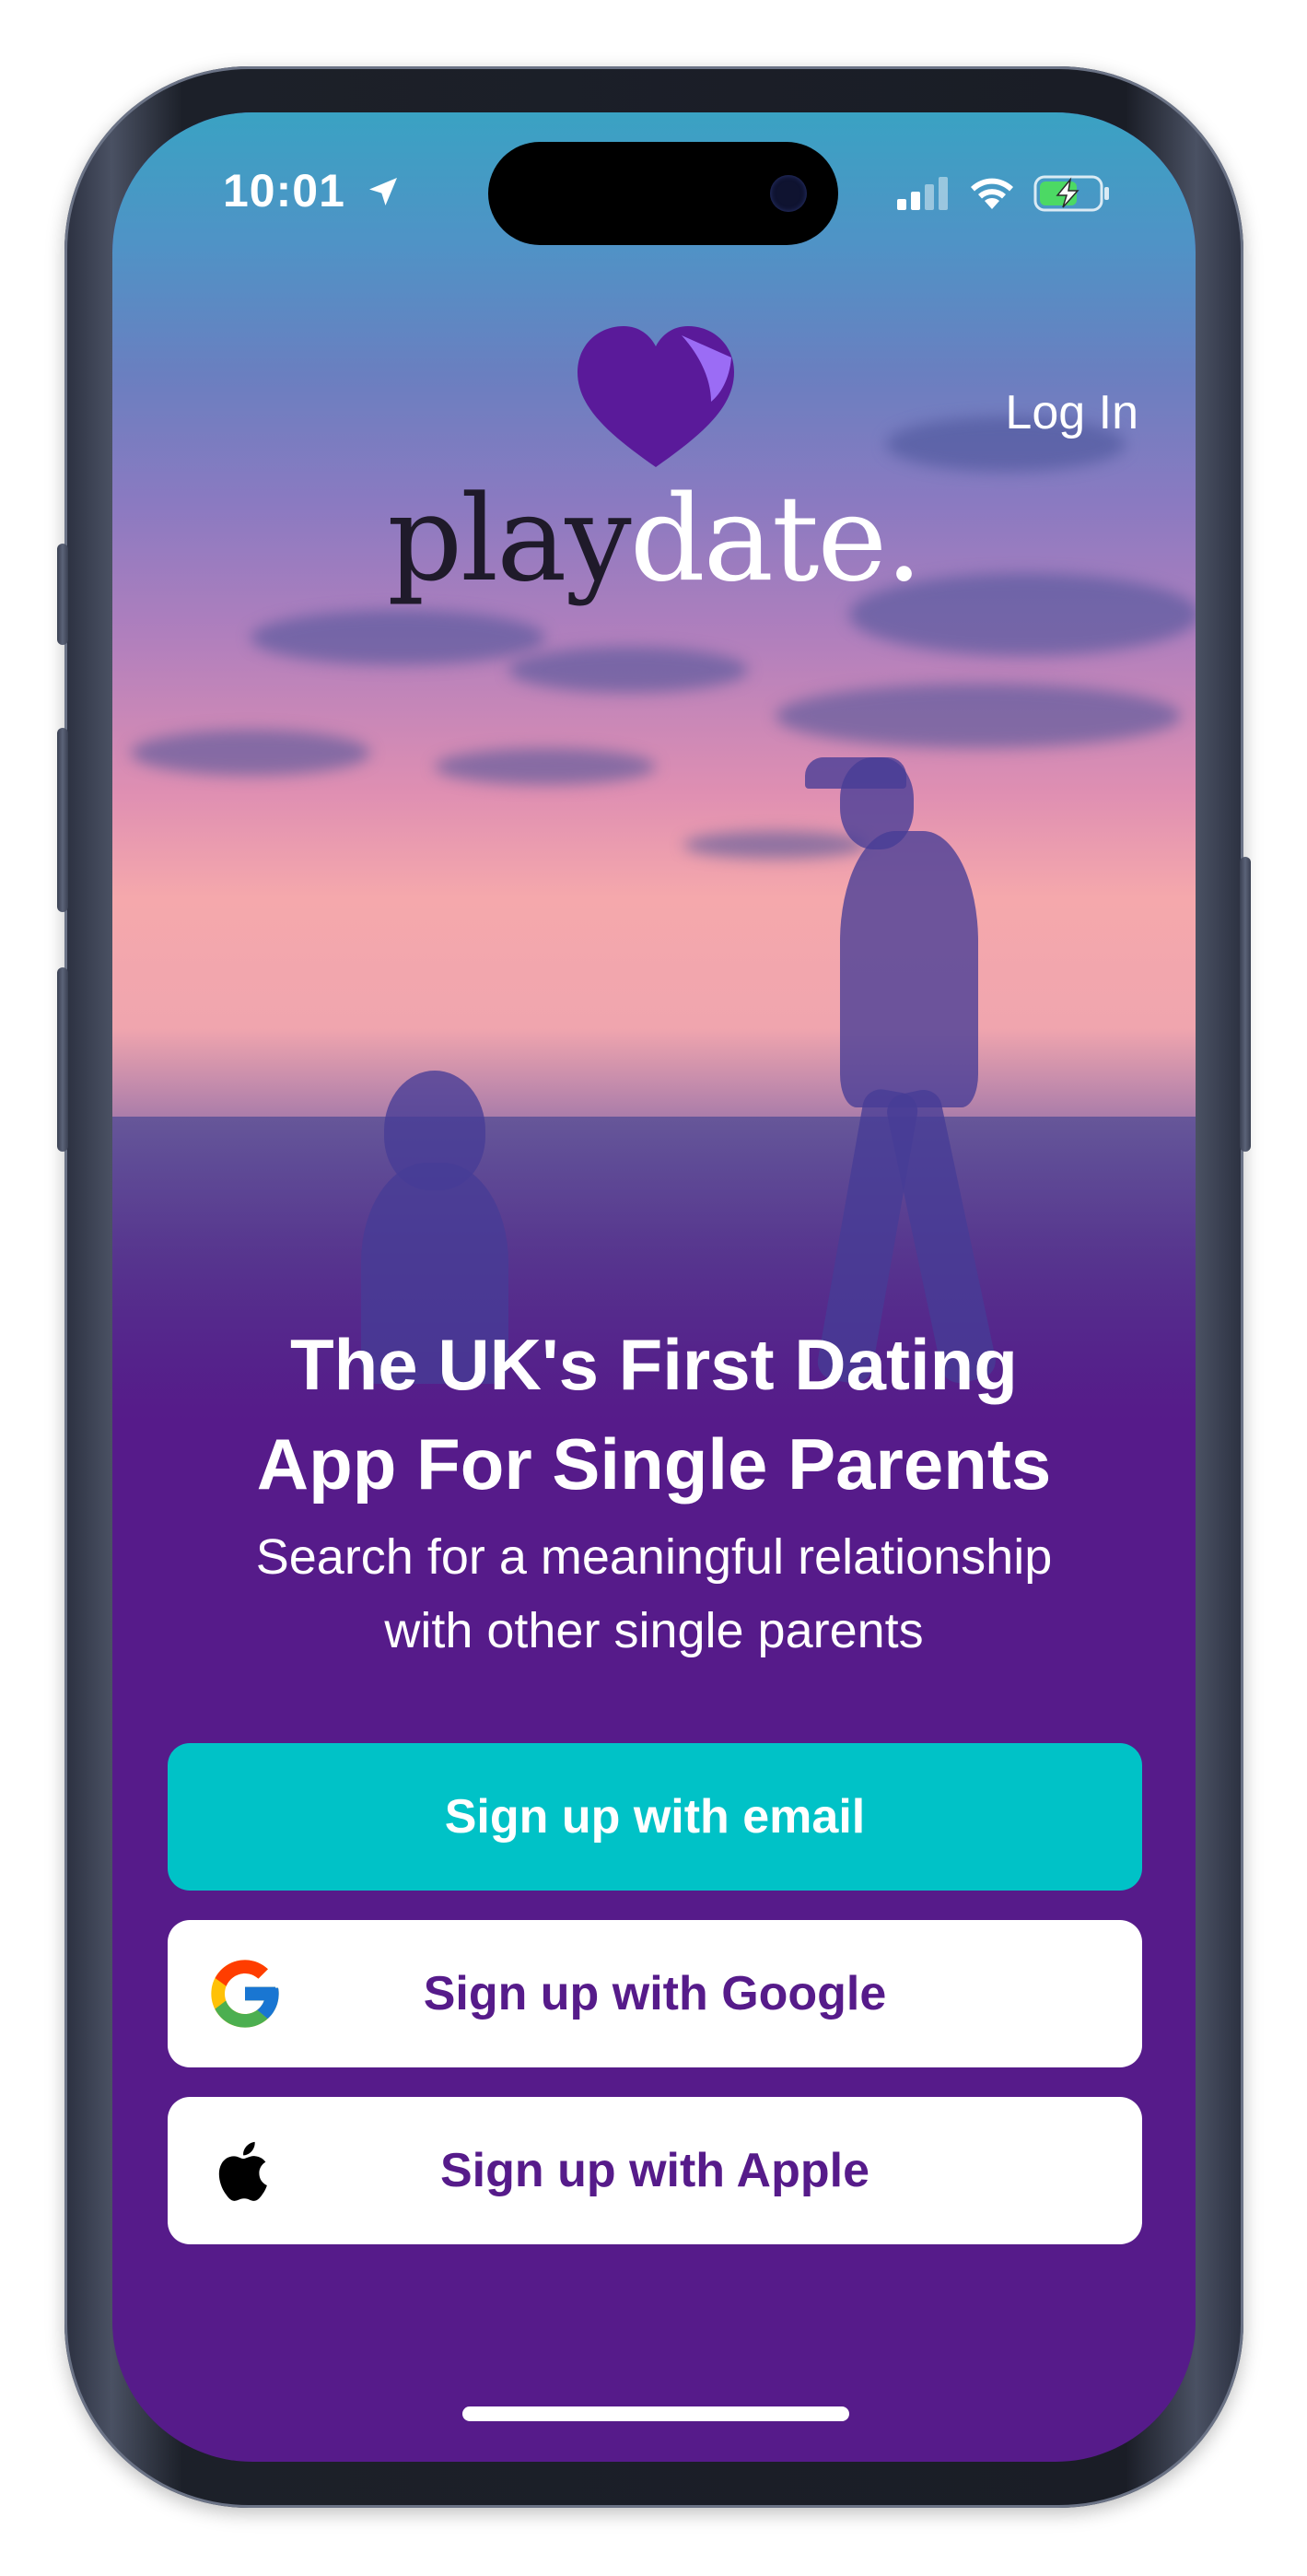  Describe the element at coordinates (654, 1364) in the screenshot. I see `headline-line: The UK's First Dating` at that location.